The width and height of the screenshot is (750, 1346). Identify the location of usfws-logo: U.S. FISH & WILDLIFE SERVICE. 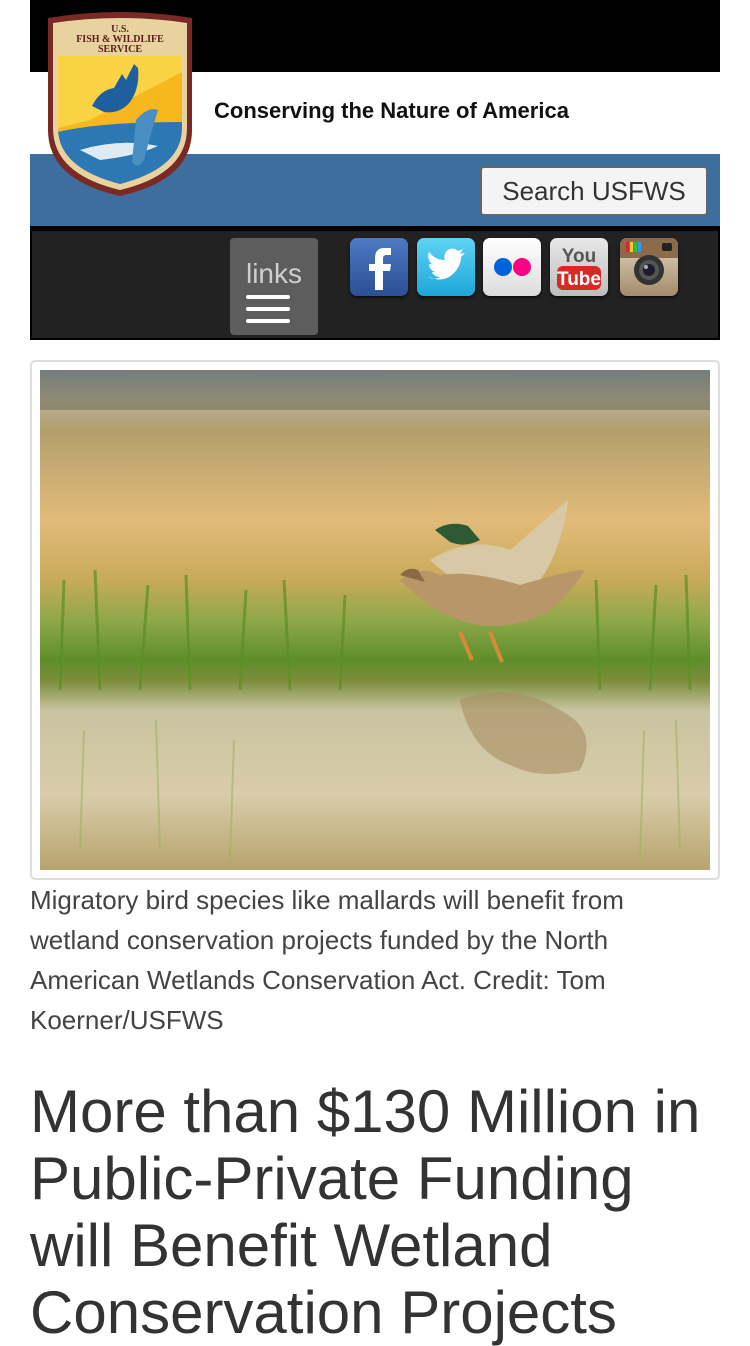
(120, 104).